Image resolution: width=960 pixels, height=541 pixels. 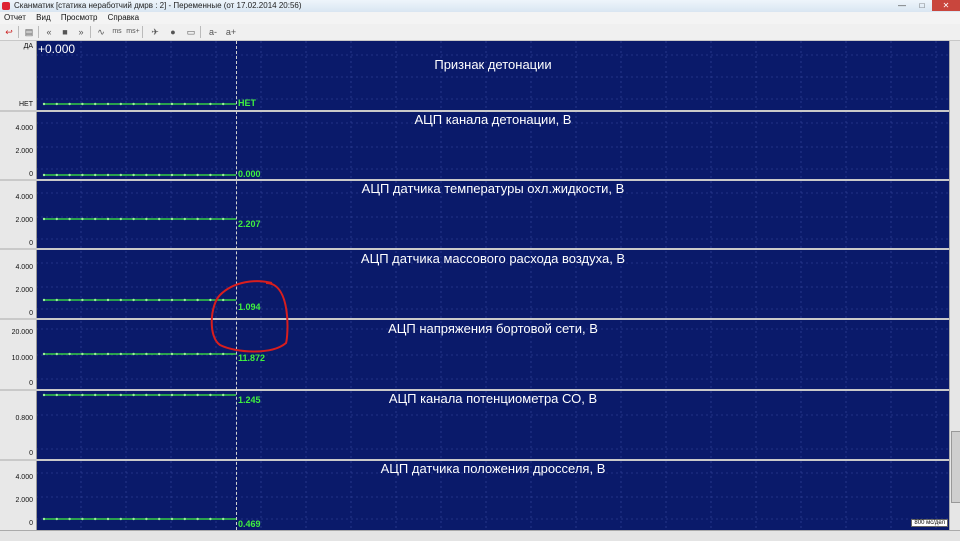 What do you see at coordinates (922, 5) in the screenshot?
I see `maximize-icon: □` at bounding box center [922, 5].